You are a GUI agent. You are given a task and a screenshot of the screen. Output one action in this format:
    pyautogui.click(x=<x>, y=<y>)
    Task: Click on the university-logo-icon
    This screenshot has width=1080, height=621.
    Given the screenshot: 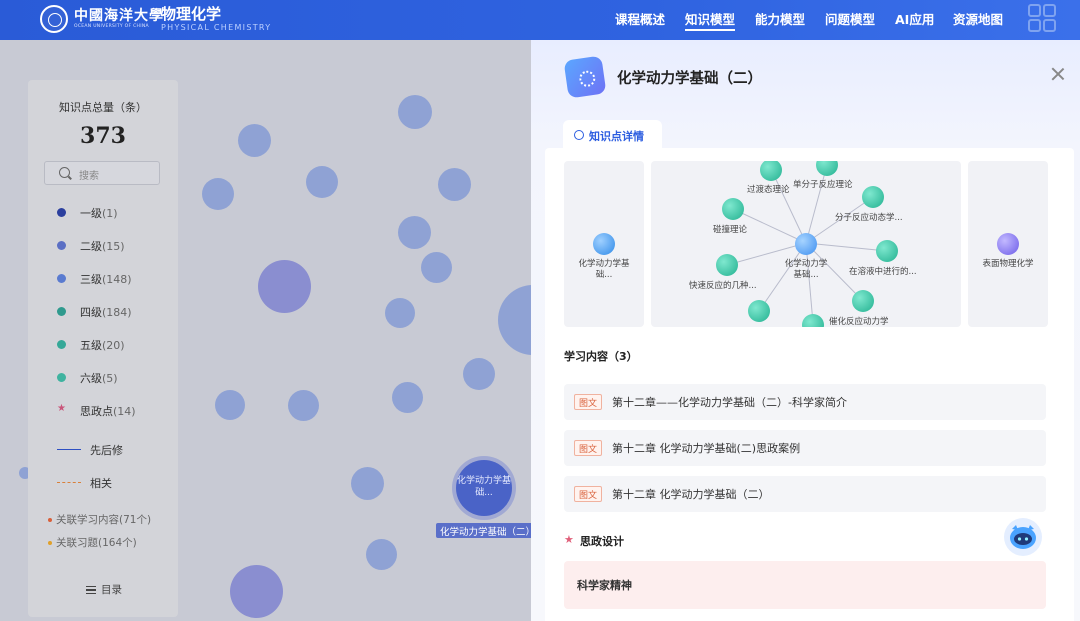 What is the action you would take?
    pyautogui.click(x=54, y=19)
    